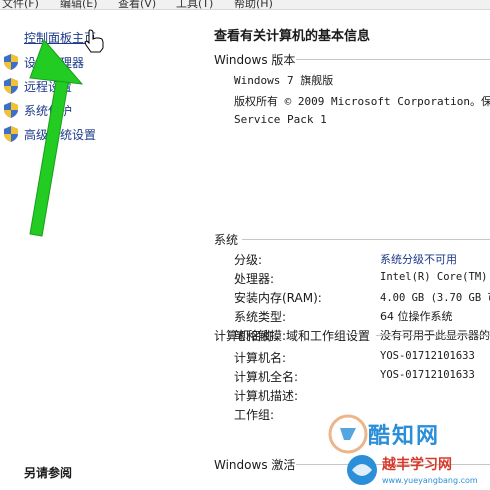 The width and height of the screenshot is (490, 490). Describe the element at coordinates (266, 377) in the screenshot. I see `full-computer-name-label: 计算机全名:` at that location.